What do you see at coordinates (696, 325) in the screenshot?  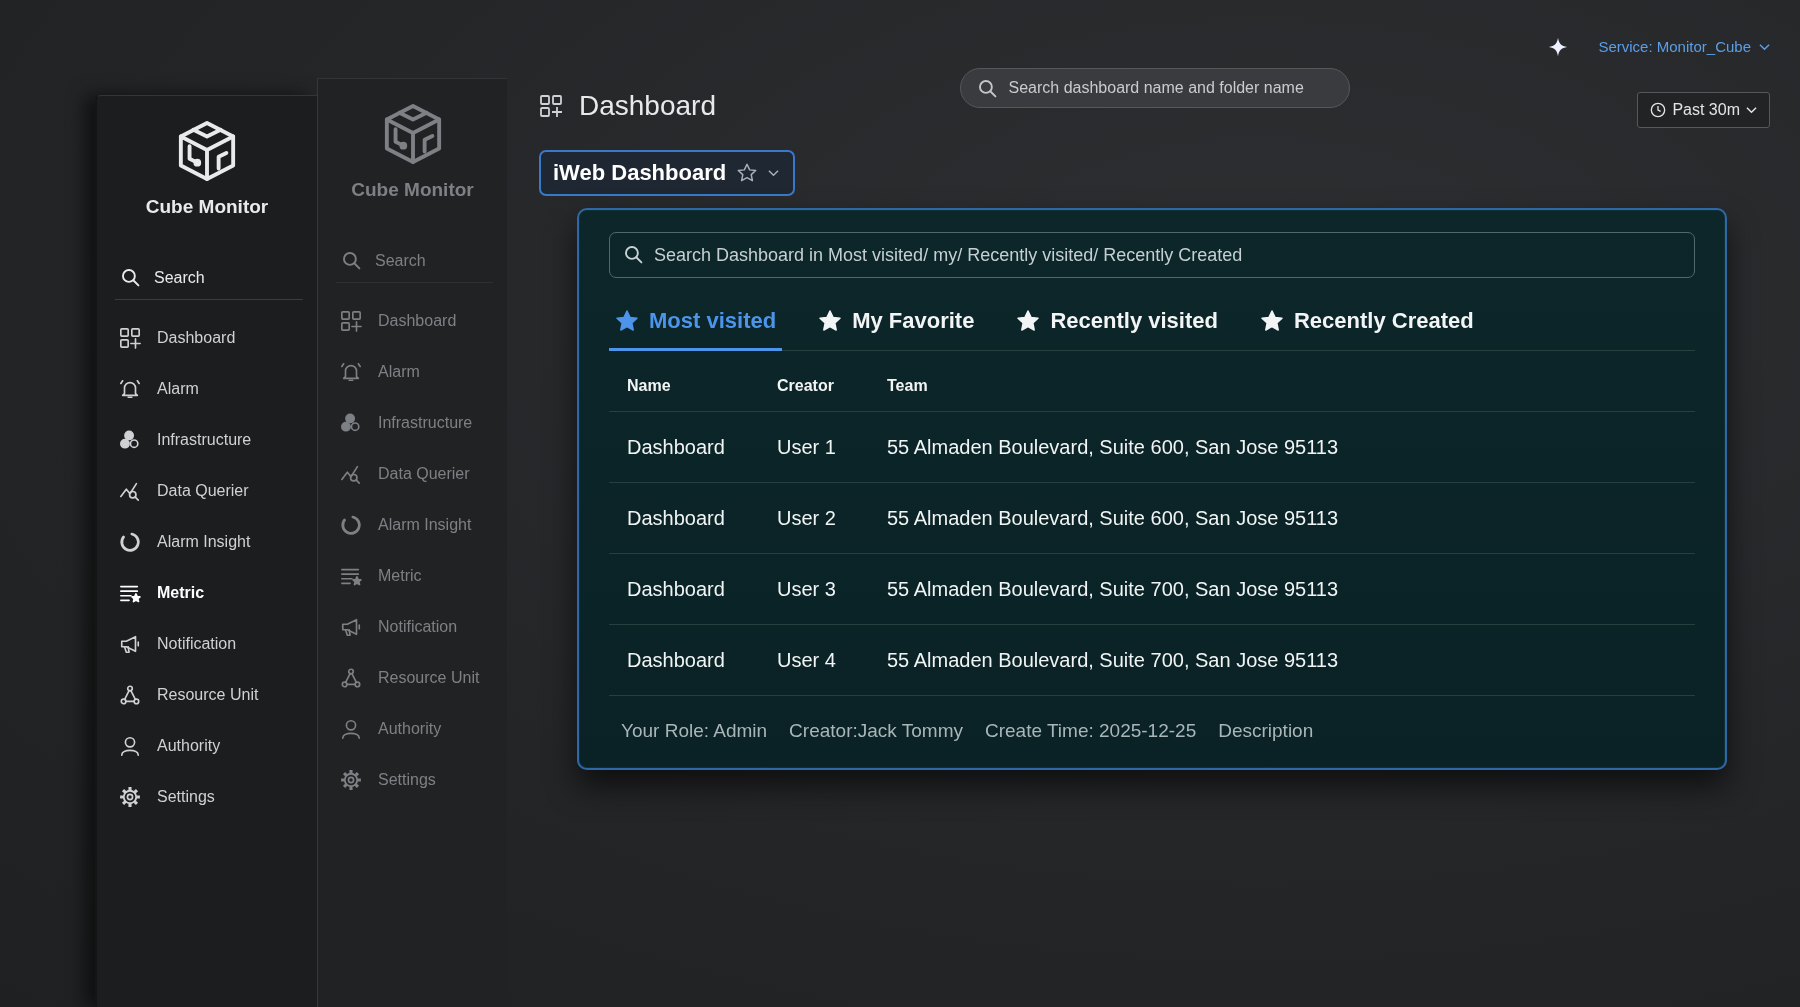 I see `tab: Most visited` at bounding box center [696, 325].